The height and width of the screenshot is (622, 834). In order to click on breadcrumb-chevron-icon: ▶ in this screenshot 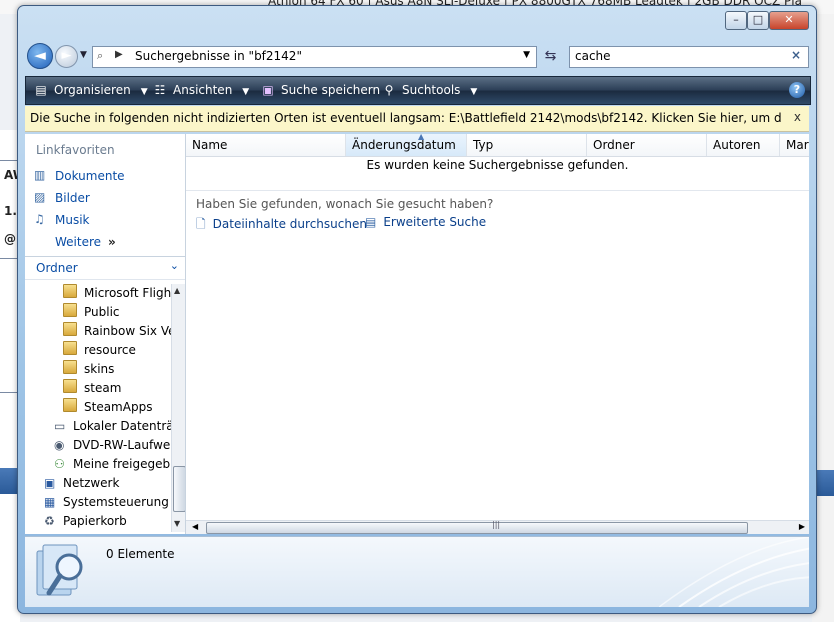, I will do `click(119, 54)`.